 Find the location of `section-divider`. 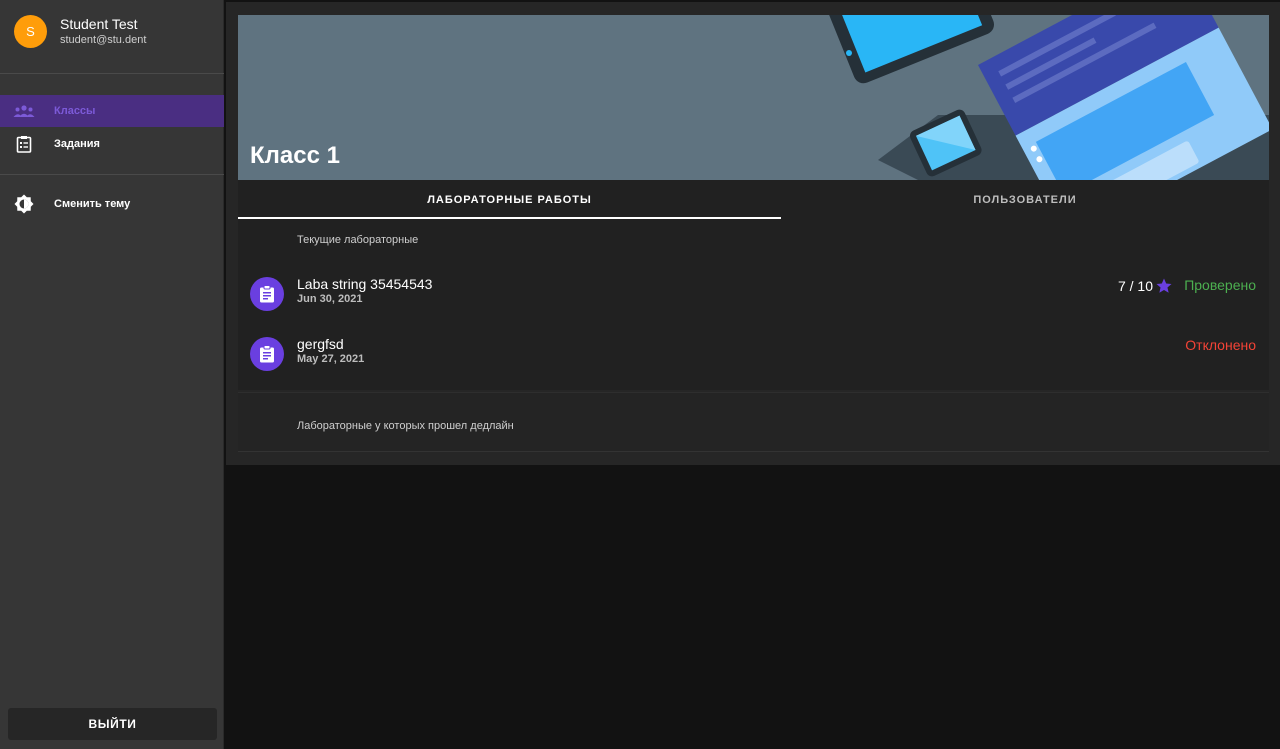

section-divider is located at coordinates (753, 451).